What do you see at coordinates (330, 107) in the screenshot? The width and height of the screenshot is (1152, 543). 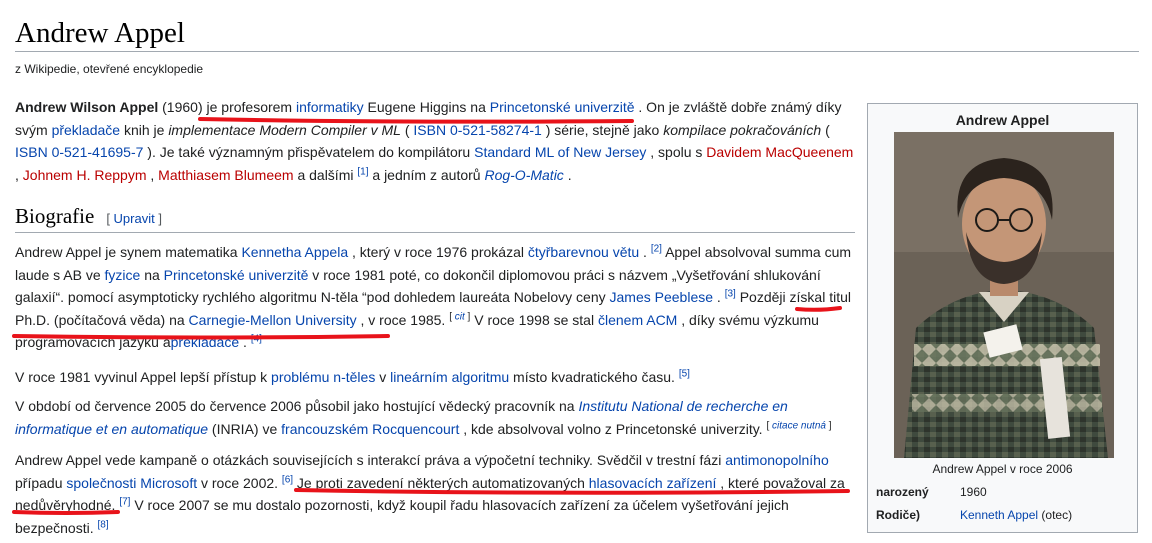 I see `link-informatiky: informatiky` at bounding box center [330, 107].